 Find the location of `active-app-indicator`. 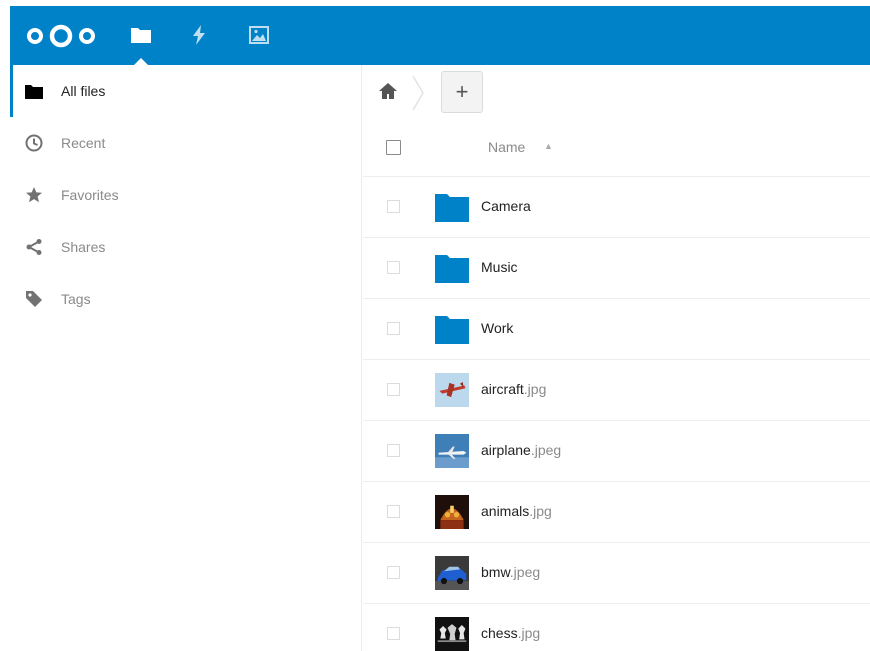

active-app-indicator is located at coordinates (141, 61).